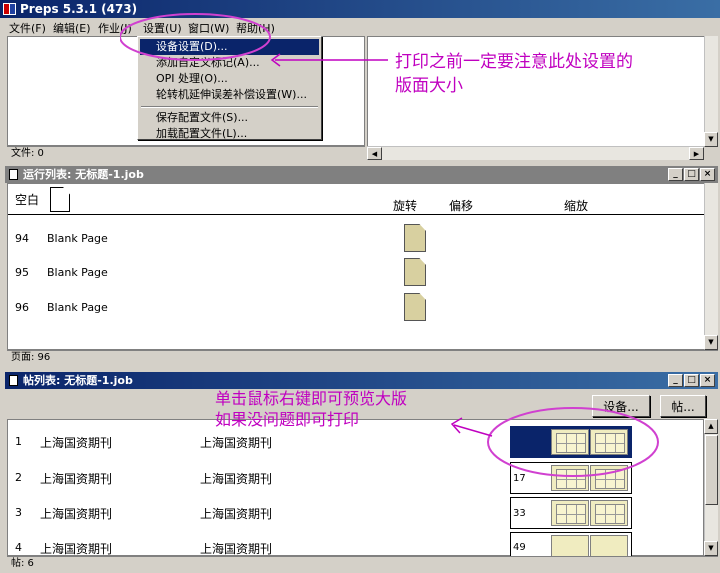 Image resolution: width=720 pixels, height=573 pixels. What do you see at coordinates (27, 28) in the screenshot?
I see `menu-file: 文件(F)` at bounding box center [27, 28].